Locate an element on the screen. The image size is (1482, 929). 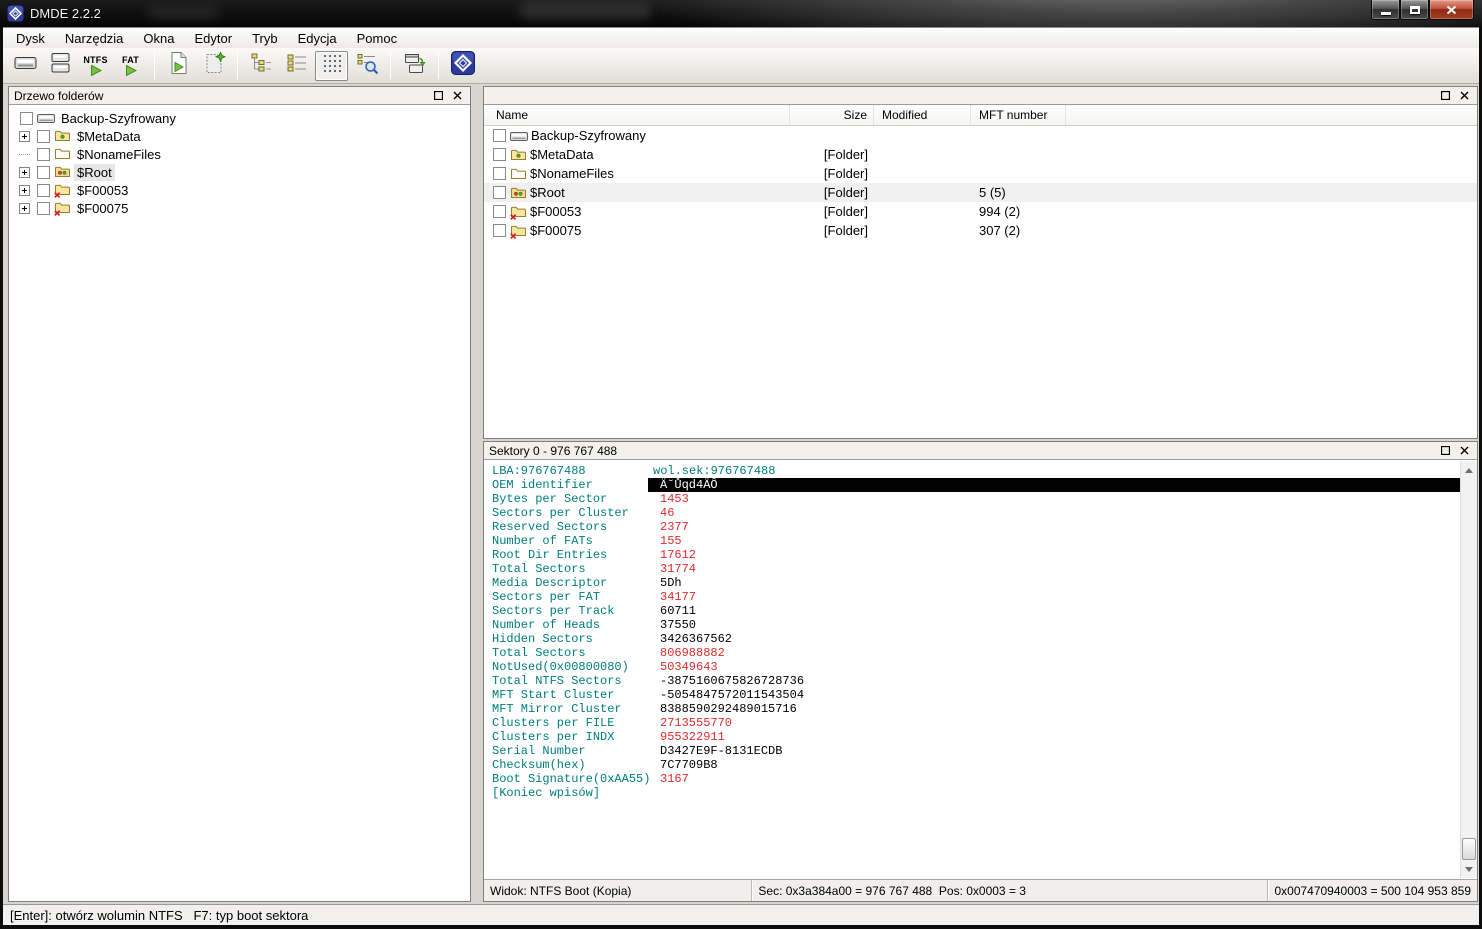
field-value: 50349643 is located at coordinates (689, 667).